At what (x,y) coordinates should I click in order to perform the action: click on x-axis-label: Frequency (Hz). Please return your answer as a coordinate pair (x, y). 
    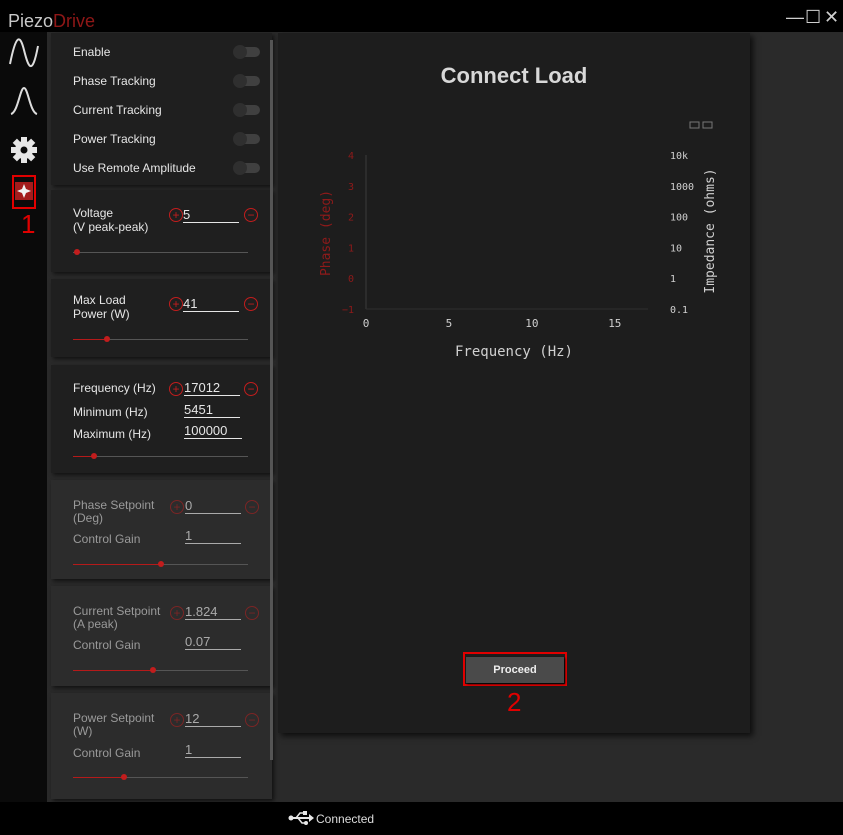
    Looking at the image, I should click on (514, 352).